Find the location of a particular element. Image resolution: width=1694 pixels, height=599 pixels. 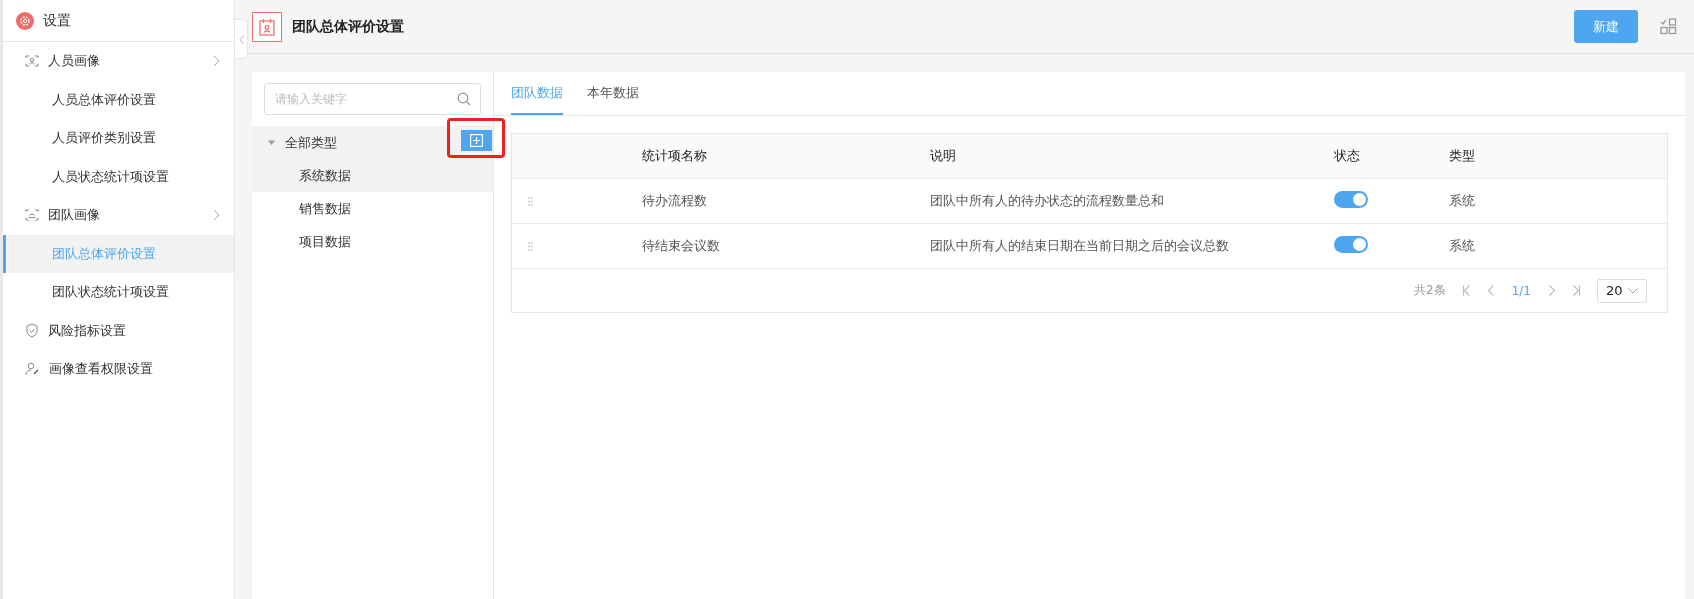

first-page-icon is located at coordinates (1466, 290).